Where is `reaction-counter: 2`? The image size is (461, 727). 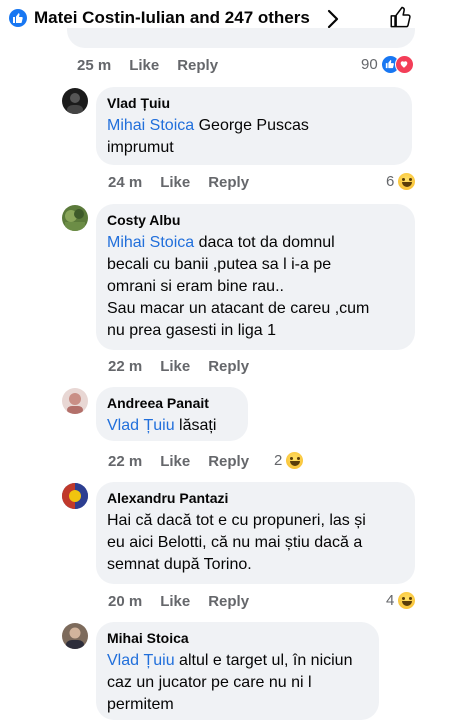 reaction-counter: 2 is located at coordinates (289, 460).